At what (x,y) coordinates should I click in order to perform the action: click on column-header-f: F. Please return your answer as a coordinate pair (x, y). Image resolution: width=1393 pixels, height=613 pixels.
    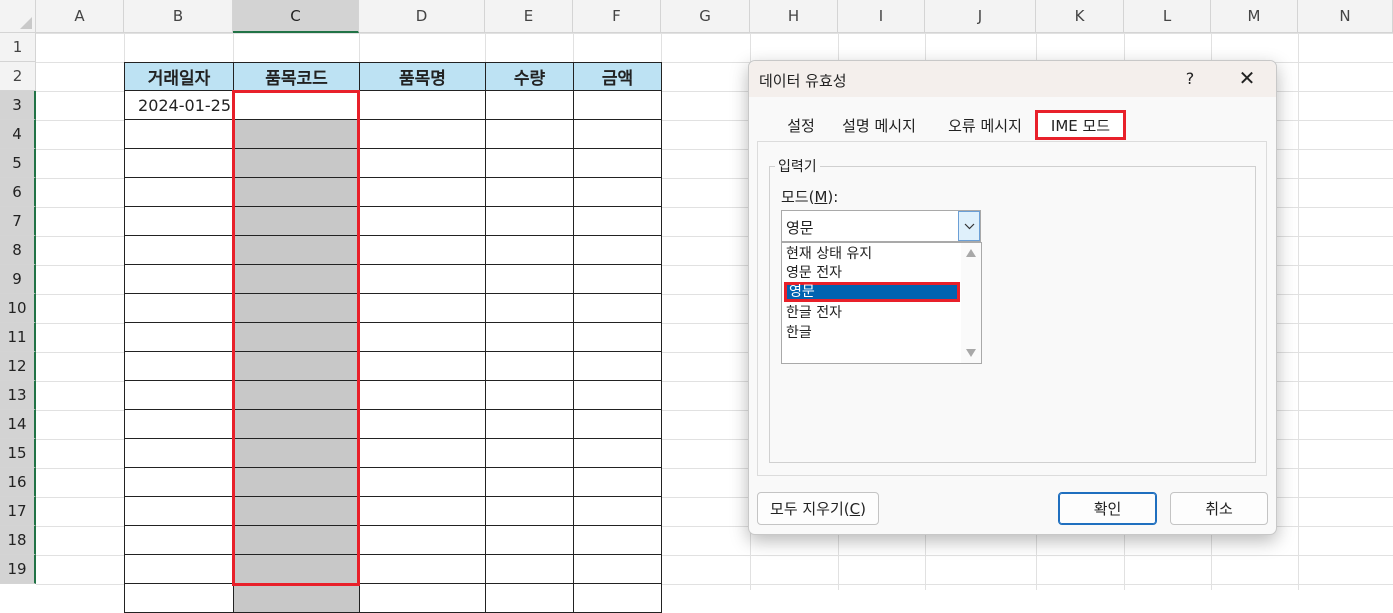
    Looking at the image, I should click on (617, 16).